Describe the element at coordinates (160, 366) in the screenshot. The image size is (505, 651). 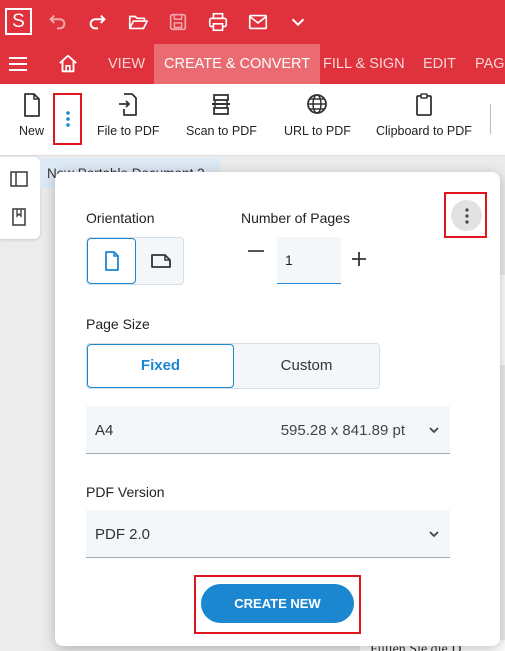
I see `size-fixed-option: Fixed` at that location.